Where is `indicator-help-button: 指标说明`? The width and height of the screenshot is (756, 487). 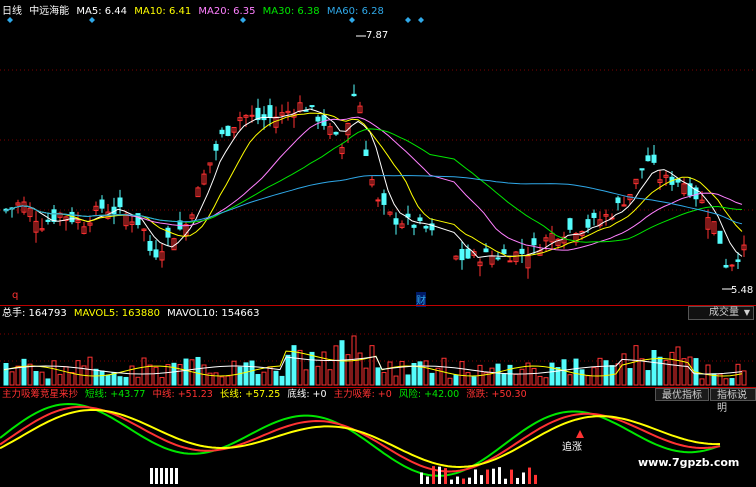
indicator-help-button: 指标说明 is located at coordinates (733, 401).